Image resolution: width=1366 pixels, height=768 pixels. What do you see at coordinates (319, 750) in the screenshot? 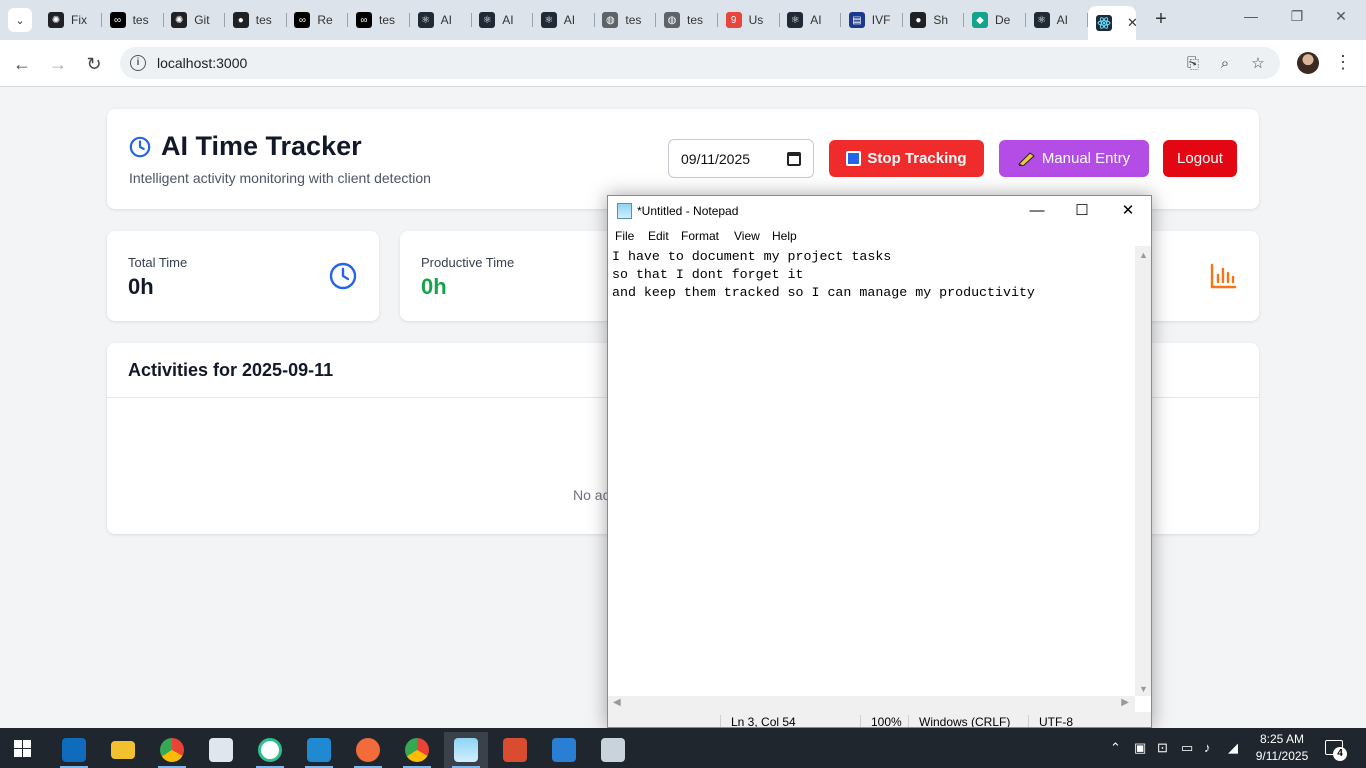
I see `vscode-icon` at bounding box center [319, 750].